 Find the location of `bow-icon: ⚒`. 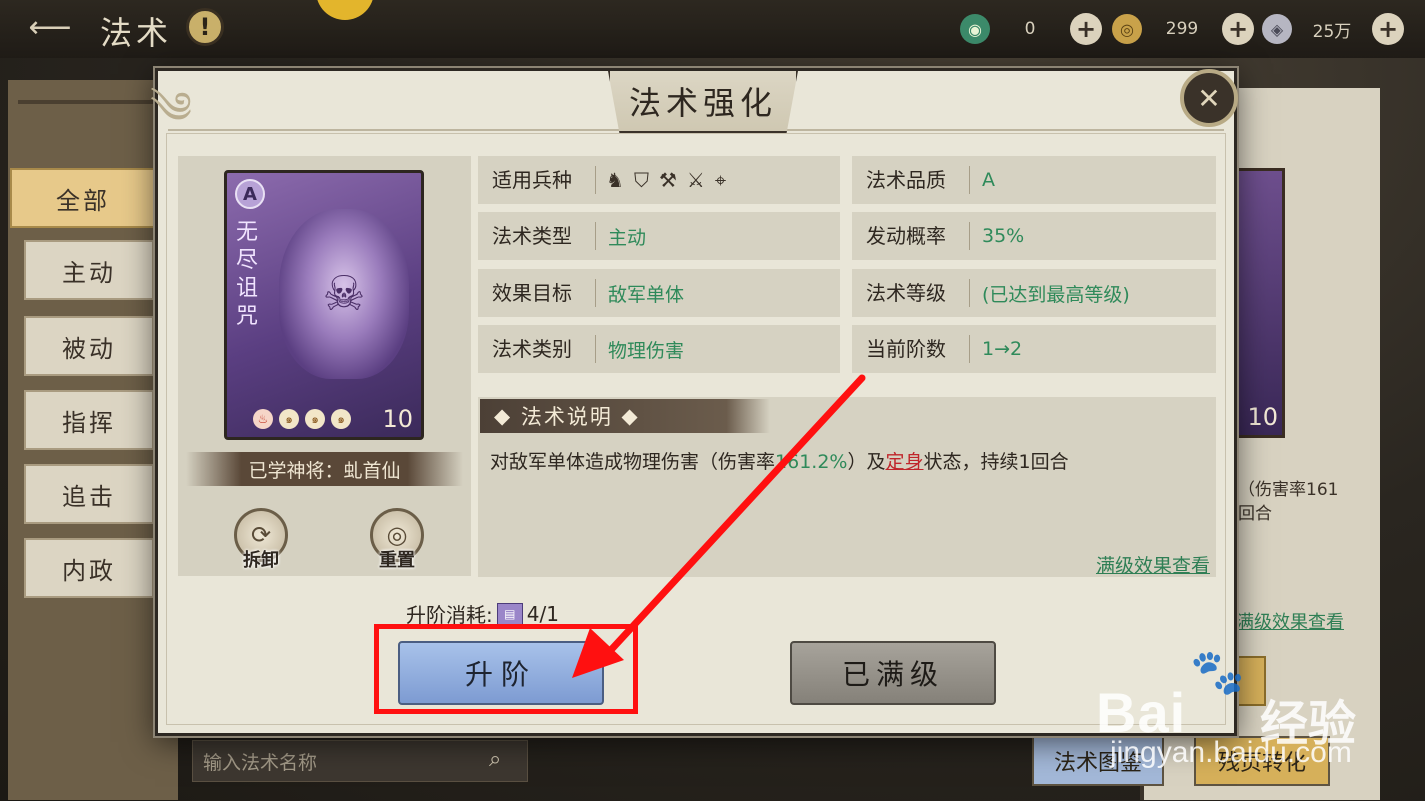

bow-icon: ⚒ is located at coordinates (667, 180).